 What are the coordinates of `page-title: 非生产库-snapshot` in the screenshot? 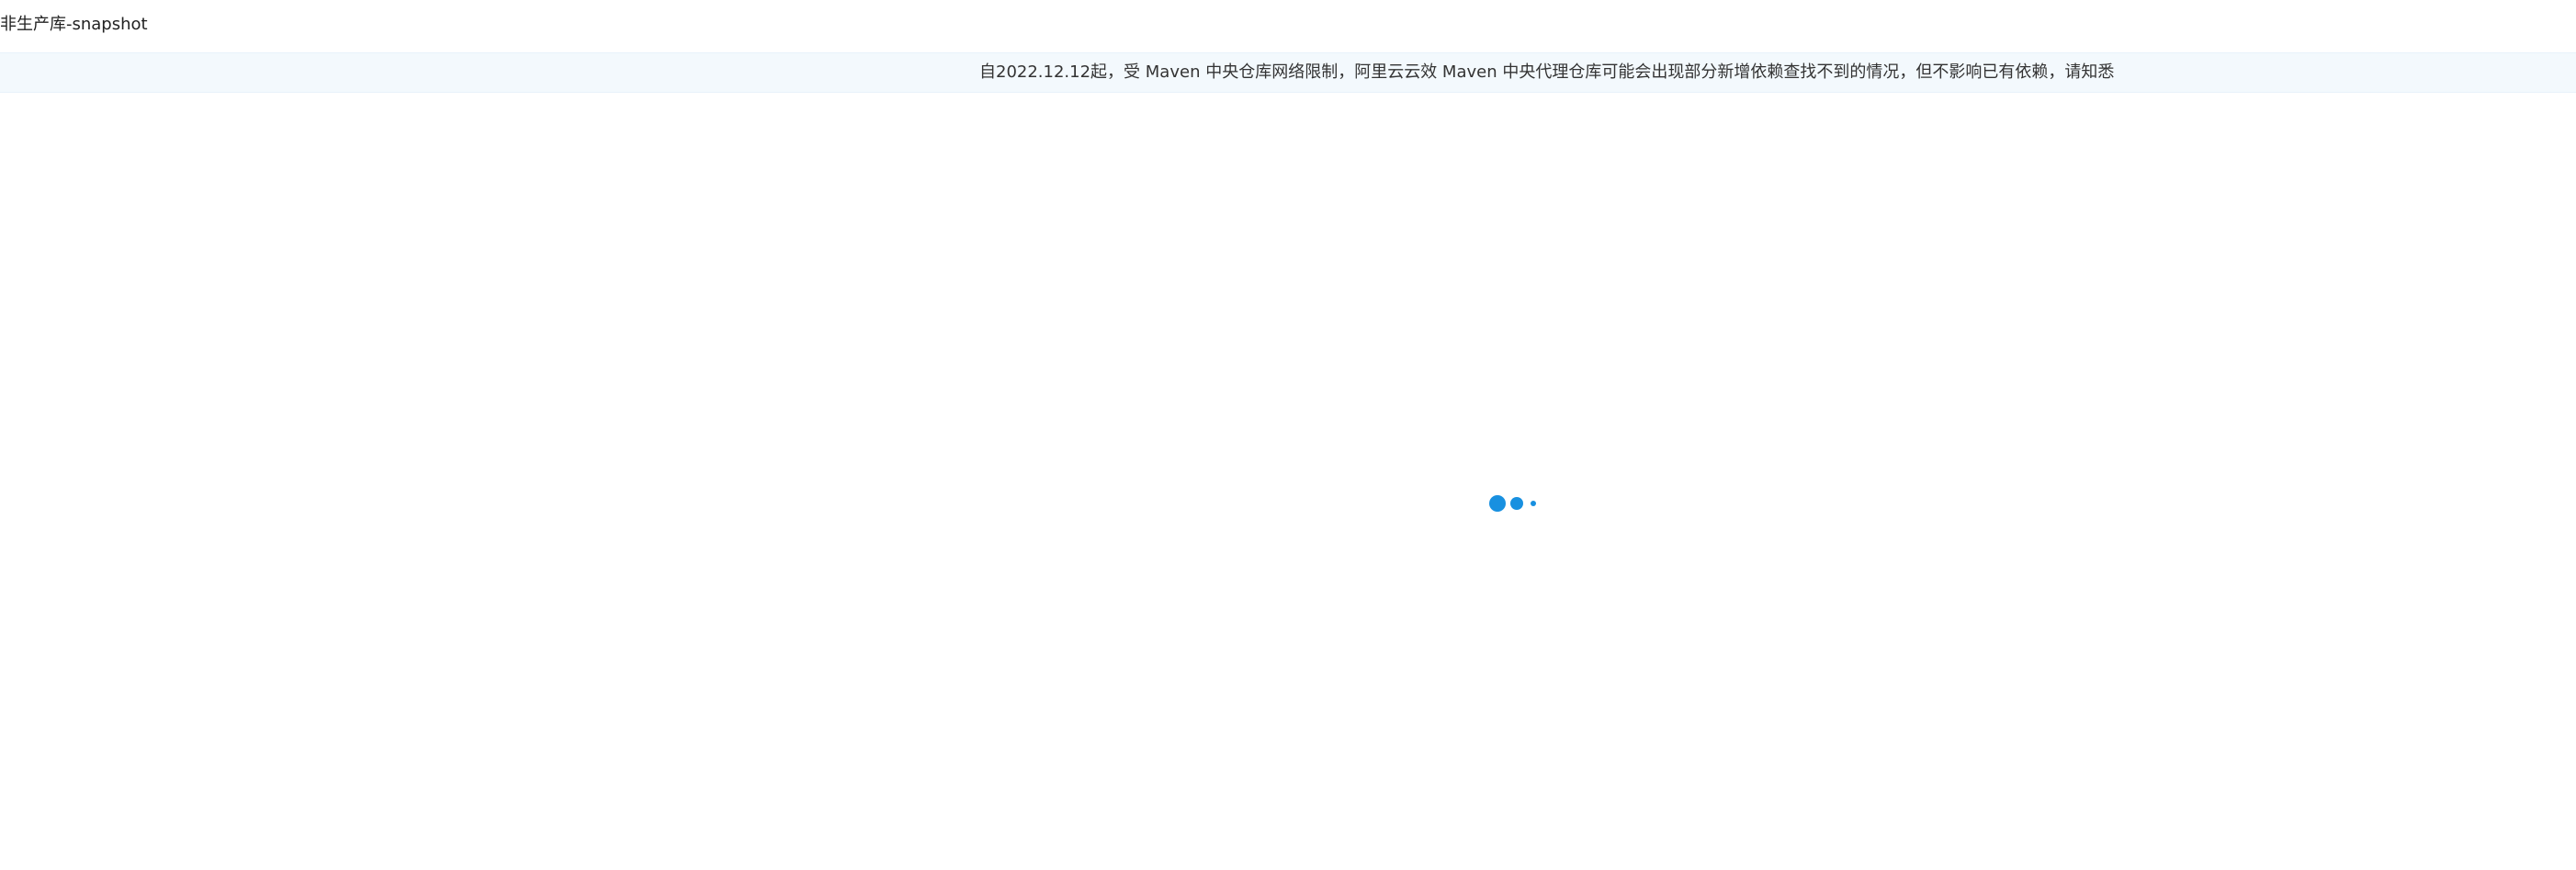 It's located at (74, 24).